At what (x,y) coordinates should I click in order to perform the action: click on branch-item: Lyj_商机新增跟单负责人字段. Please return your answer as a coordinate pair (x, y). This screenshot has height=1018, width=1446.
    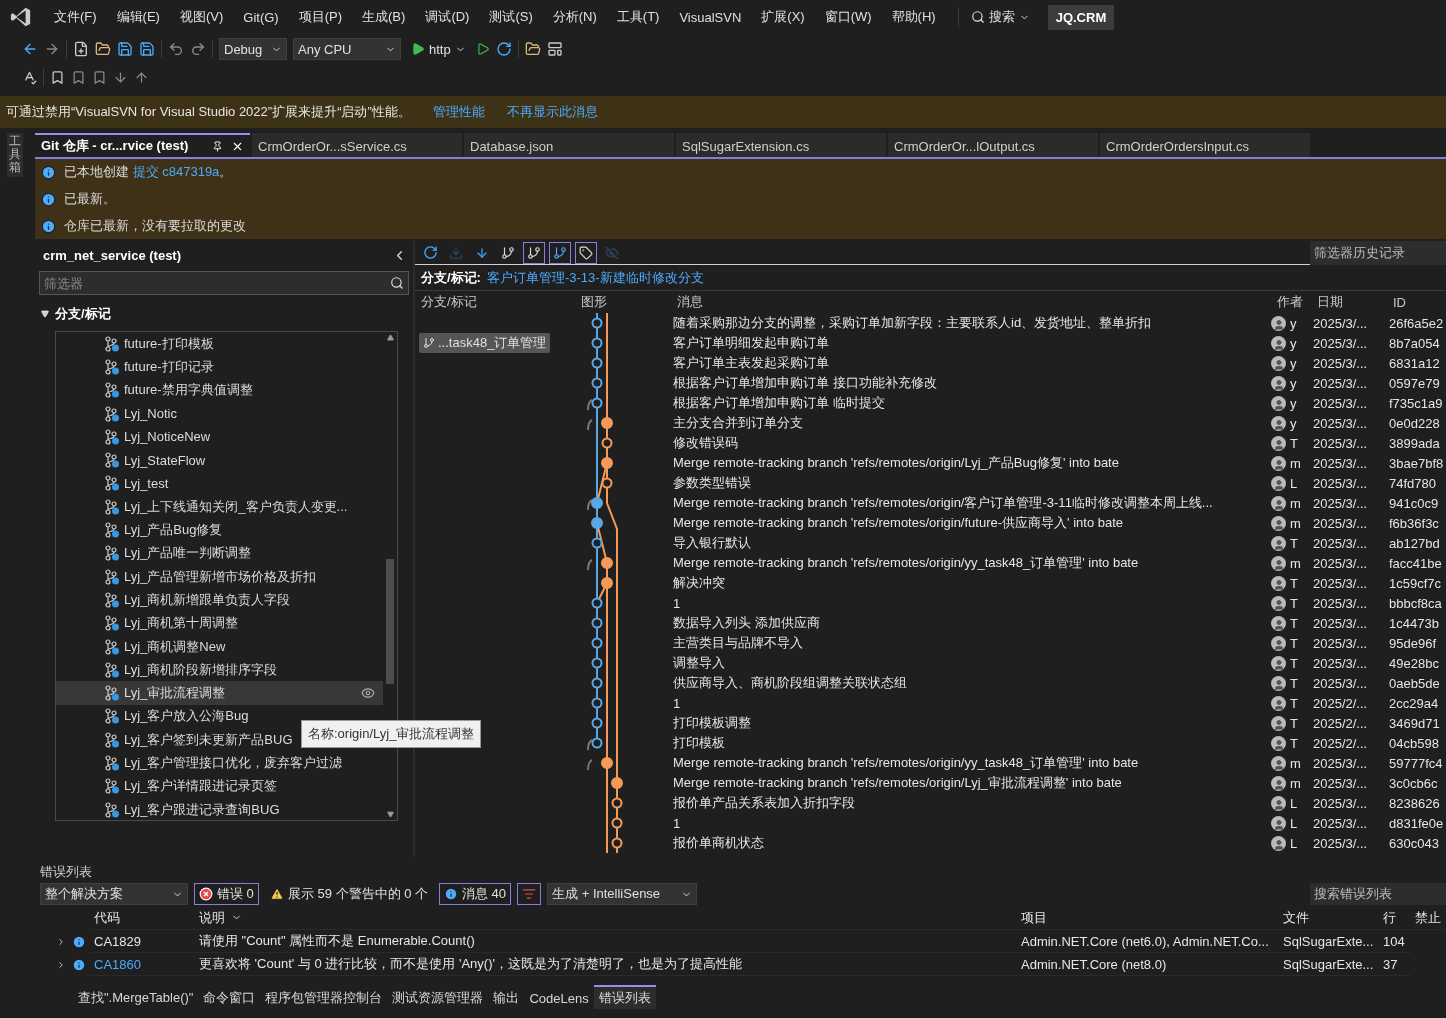
    Looking at the image, I should click on (219, 600).